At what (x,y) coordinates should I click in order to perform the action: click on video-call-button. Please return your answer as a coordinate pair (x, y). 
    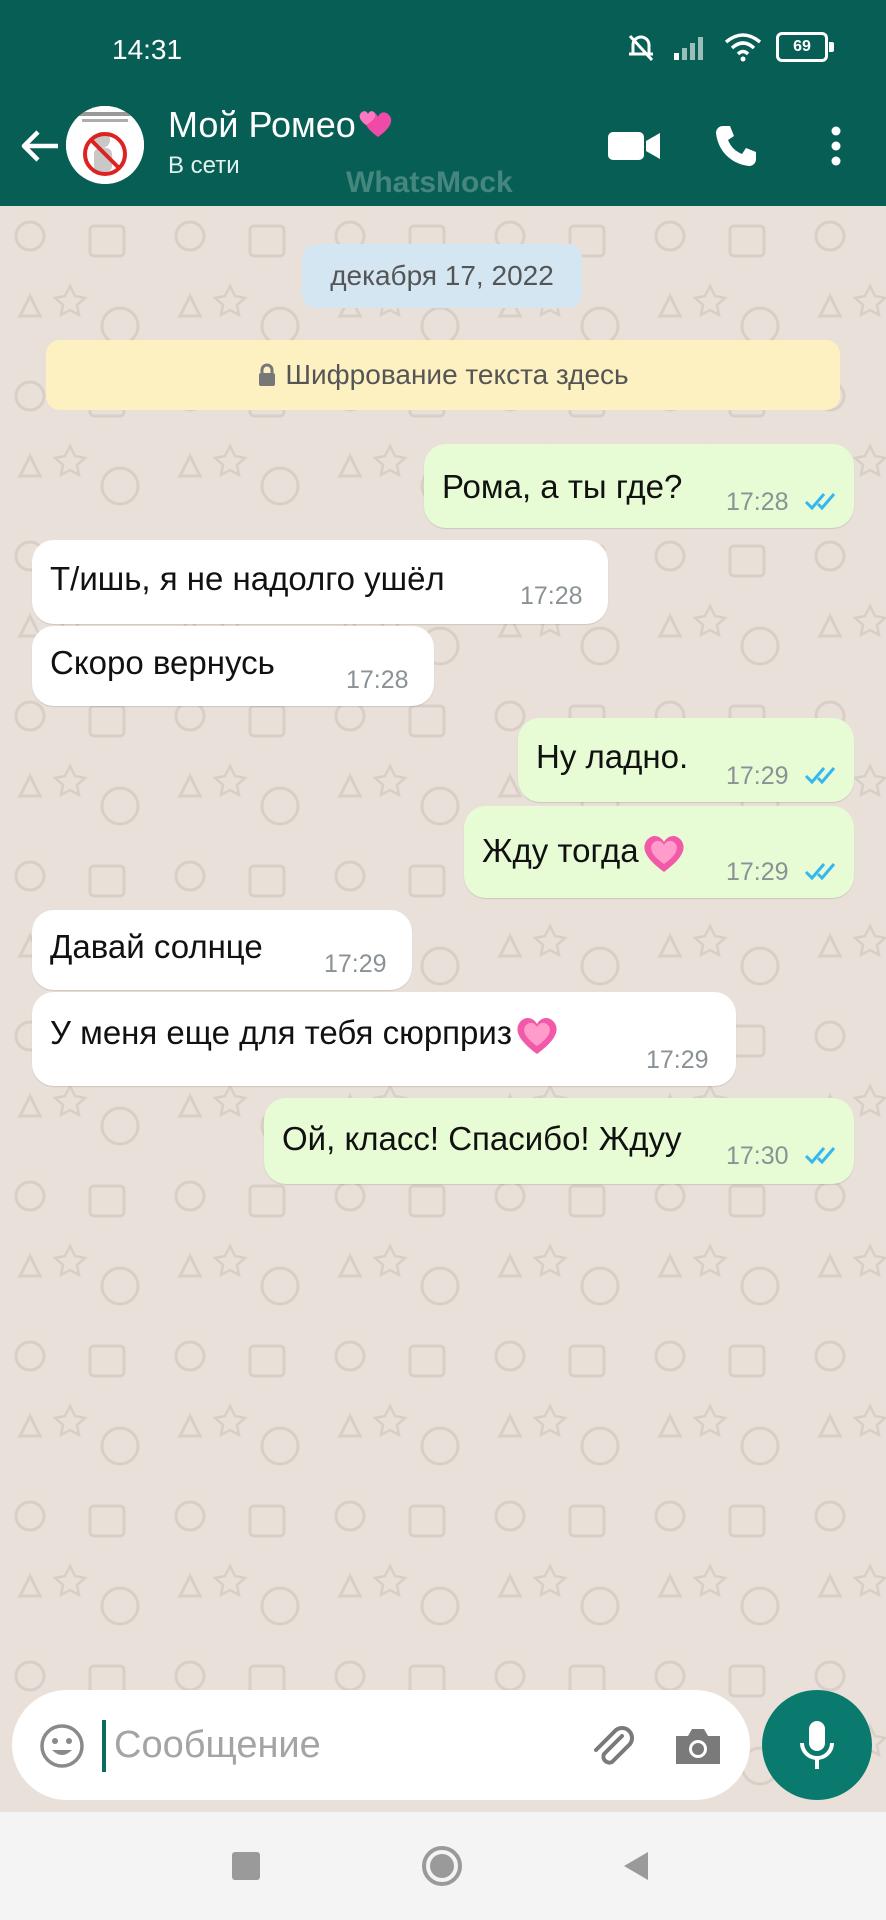
    Looking at the image, I should click on (634, 146).